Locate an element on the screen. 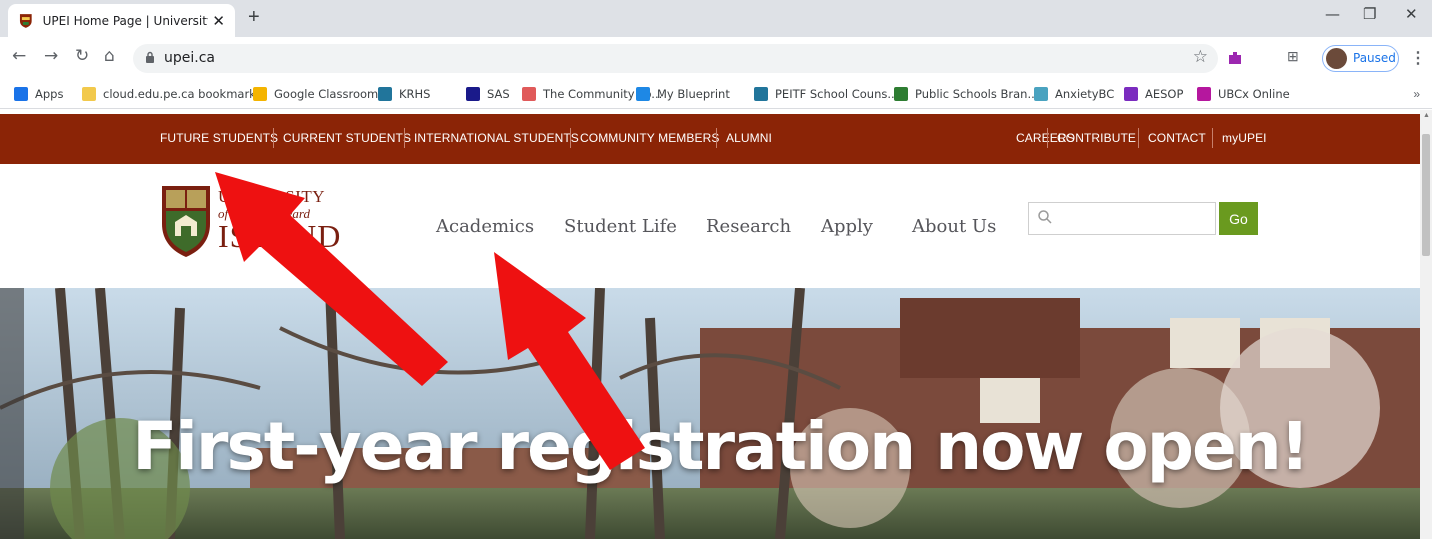  search-icon is located at coordinates (1045, 217).